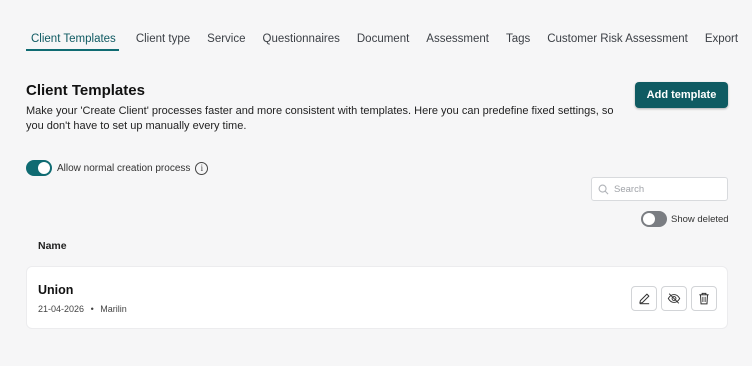 This screenshot has height=366, width=752. What do you see at coordinates (301, 41) in the screenshot?
I see `tab-questionnaires: Questionnaires` at bounding box center [301, 41].